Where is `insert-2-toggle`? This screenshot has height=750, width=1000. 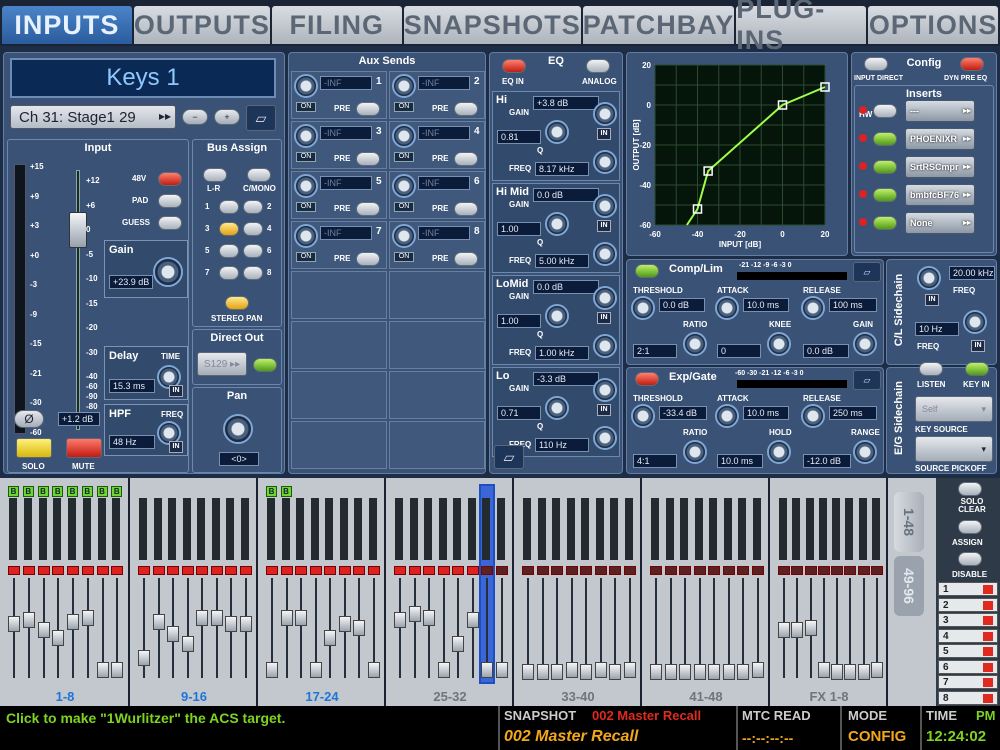 insert-2-toggle is located at coordinates (885, 139).